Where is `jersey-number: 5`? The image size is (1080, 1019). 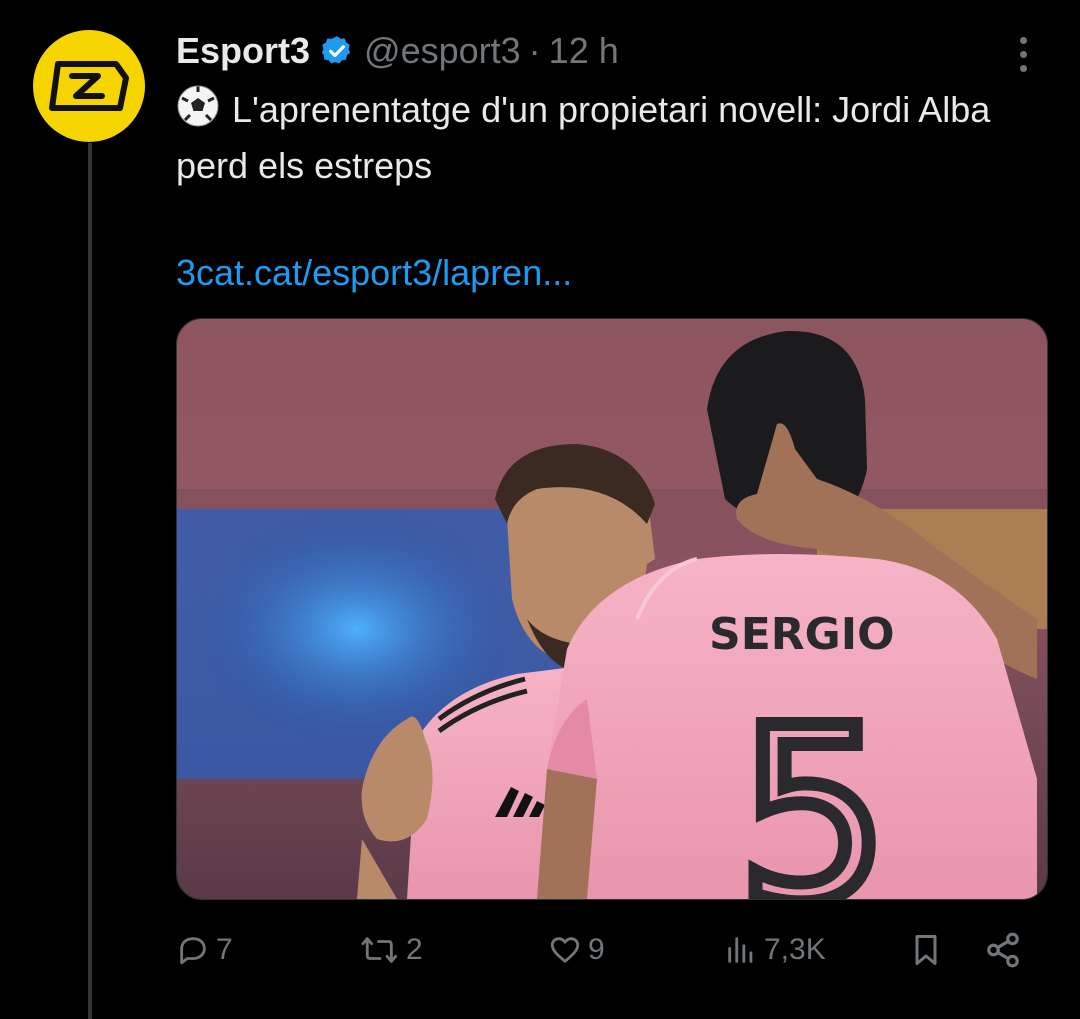 jersey-number: 5 is located at coordinates (813, 787).